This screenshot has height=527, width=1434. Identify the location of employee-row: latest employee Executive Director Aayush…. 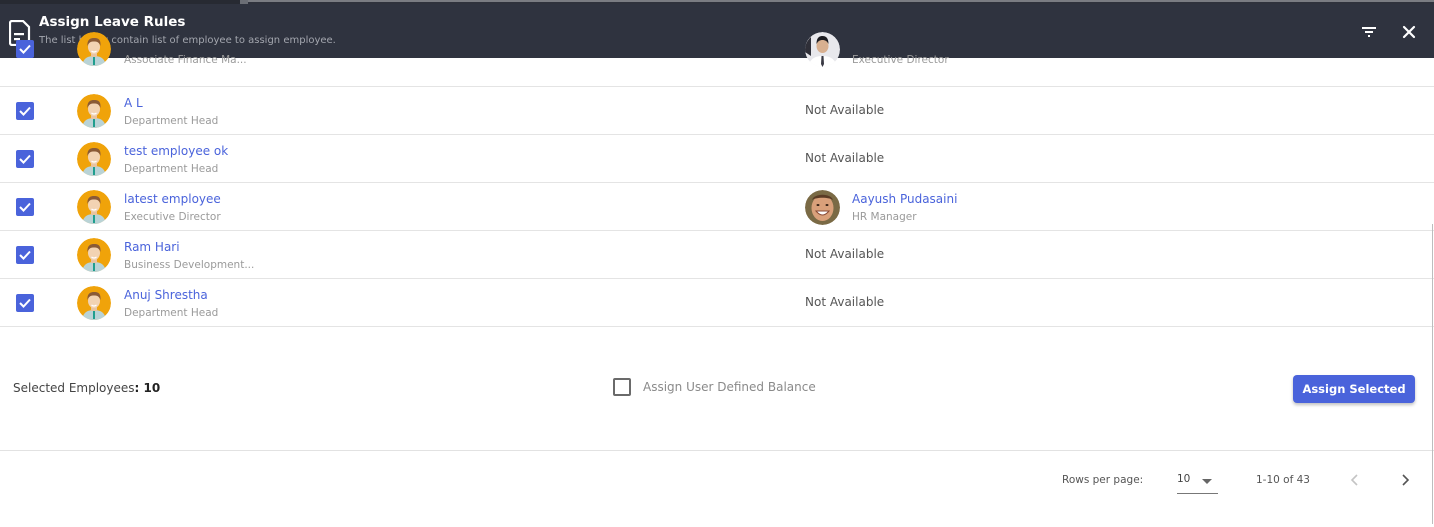
(717, 207).